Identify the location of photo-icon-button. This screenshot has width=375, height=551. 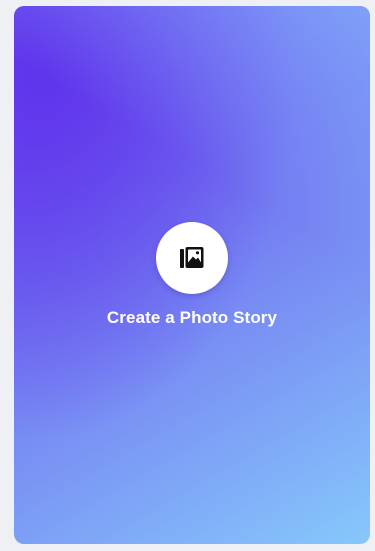
(192, 258).